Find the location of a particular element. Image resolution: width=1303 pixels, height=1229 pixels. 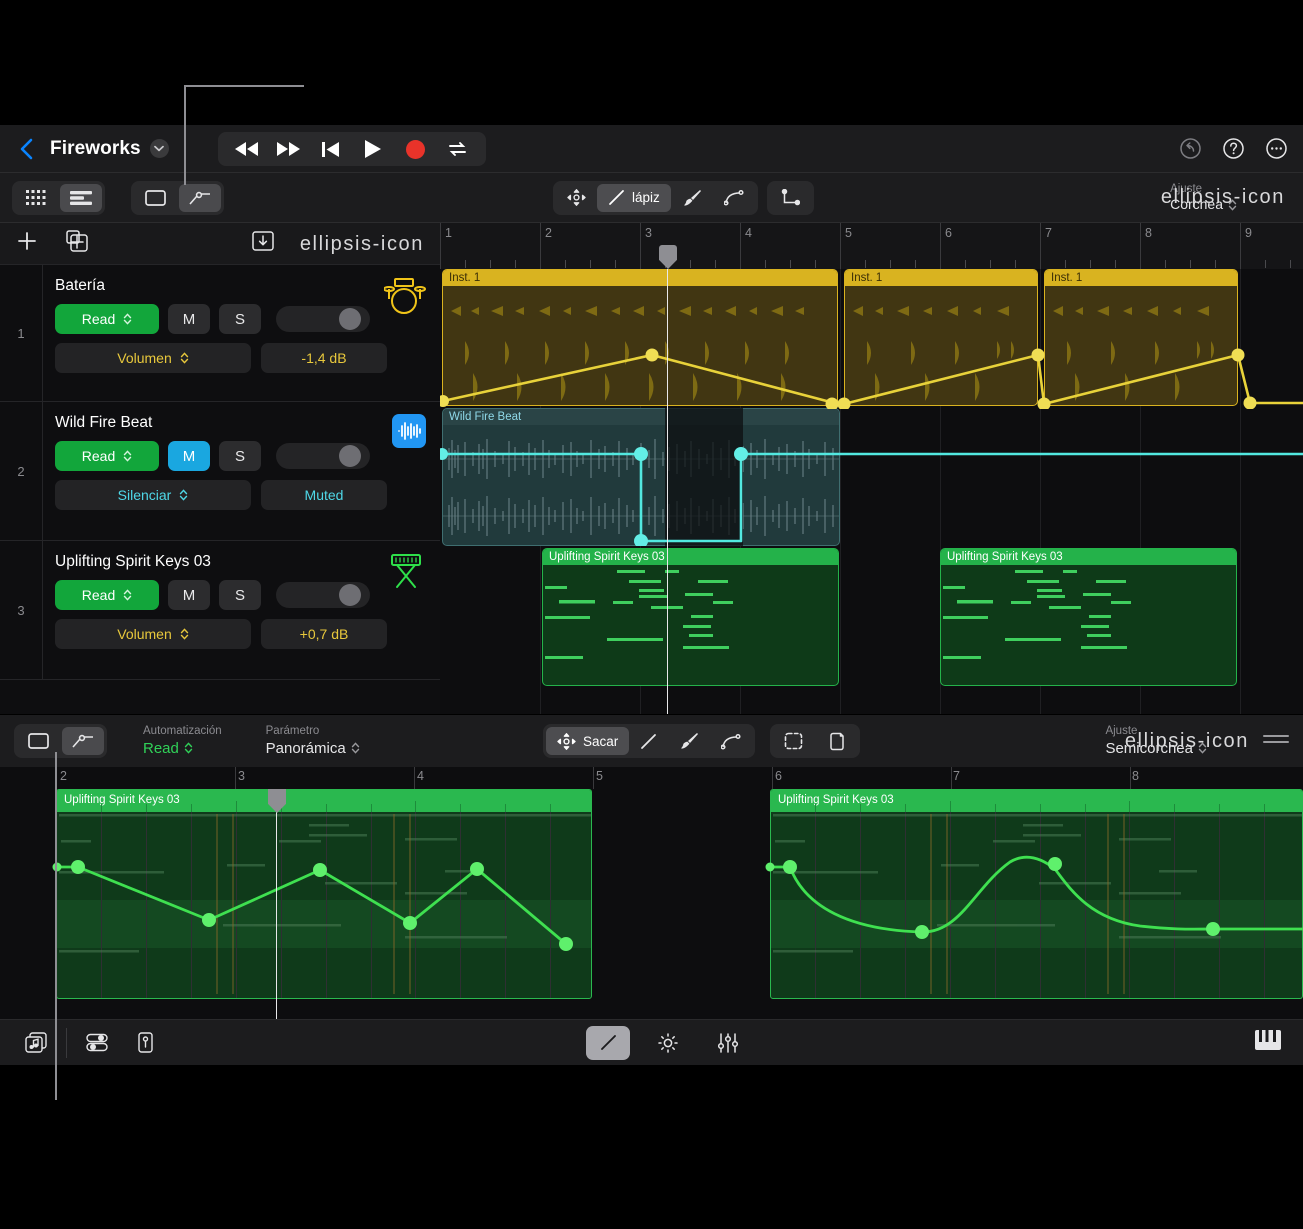

editor-tool-brush is located at coordinates (689, 741).